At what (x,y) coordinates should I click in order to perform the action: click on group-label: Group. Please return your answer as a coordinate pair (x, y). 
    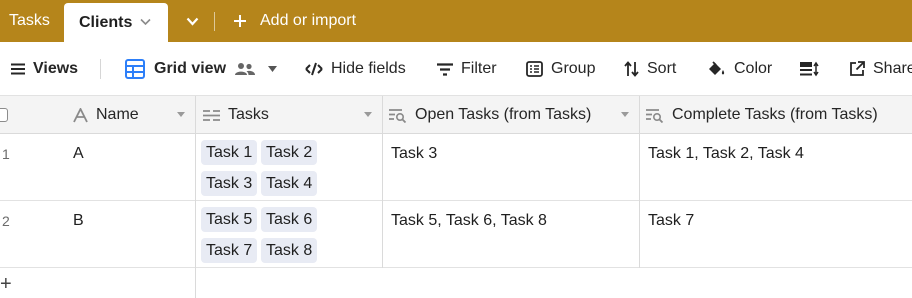
    Looking at the image, I should click on (573, 68).